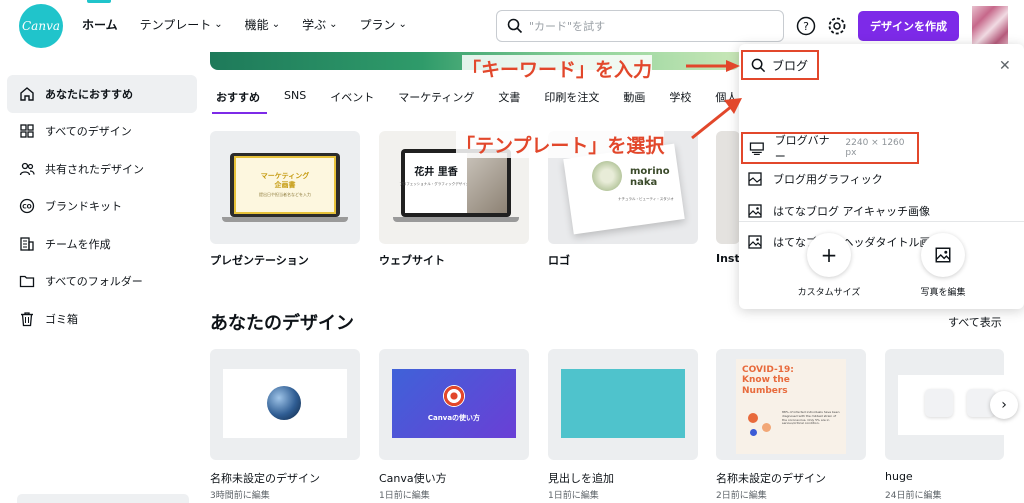 The image size is (1024, 503). What do you see at coordinates (1004, 405) in the screenshot?
I see `carousel-next-button: ›` at bounding box center [1004, 405].